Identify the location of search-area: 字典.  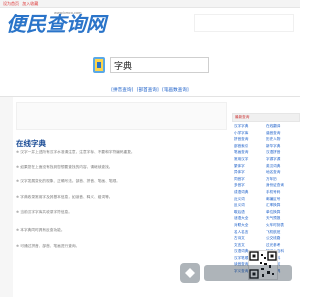
(150, 65).